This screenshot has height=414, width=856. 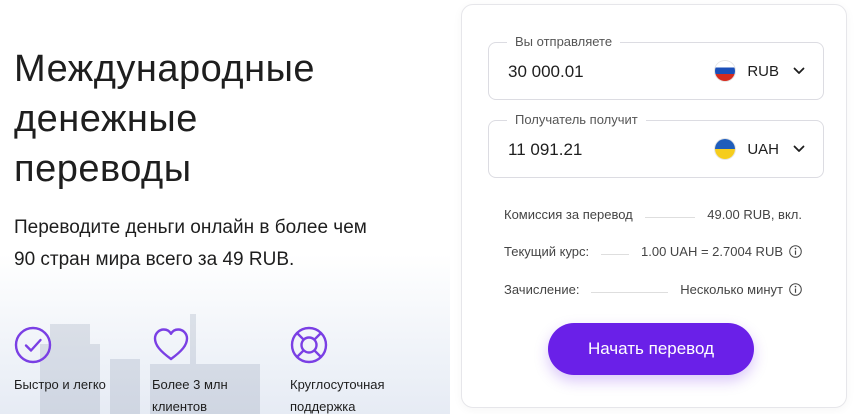 I want to click on ukraine-flag-icon, so click(x=725, y=149).